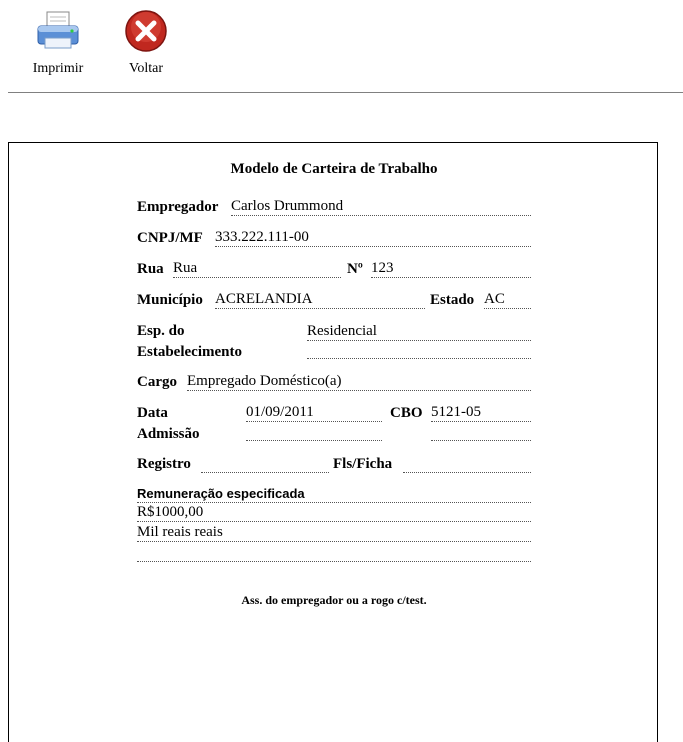 The width and height of the screenshot is (683, 742). What do you see at coordinates (419, 350) in the screenshot?
I see `esp-field-underline` at bounding box center [419, 350].